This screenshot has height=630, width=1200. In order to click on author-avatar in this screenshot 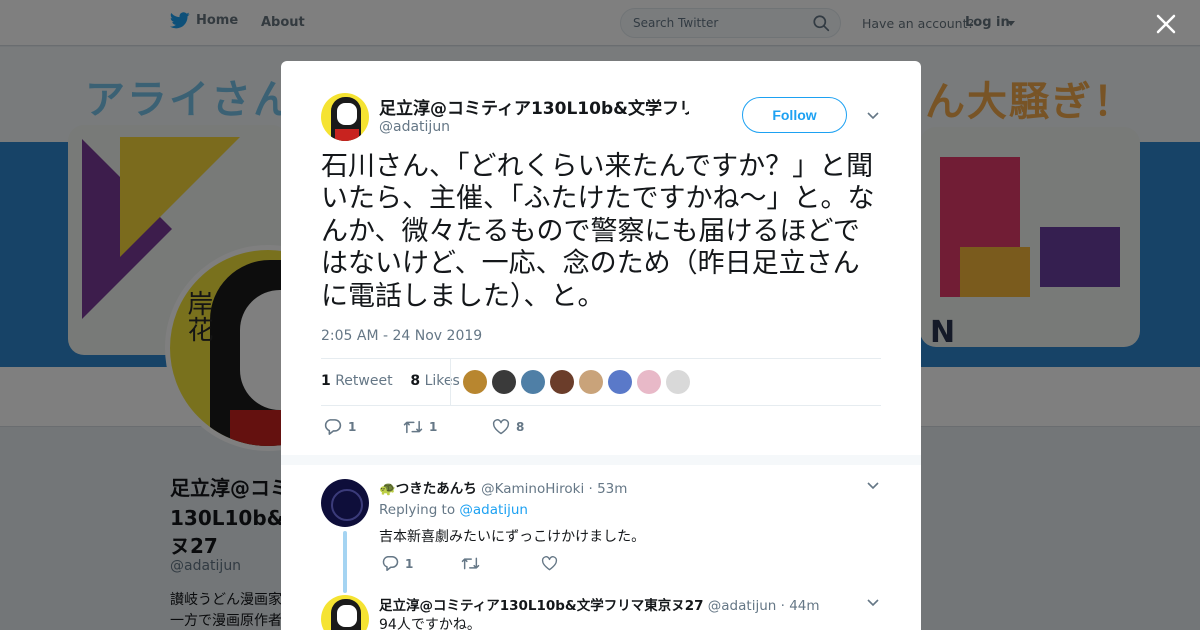, I will do `click(345, 117)`.